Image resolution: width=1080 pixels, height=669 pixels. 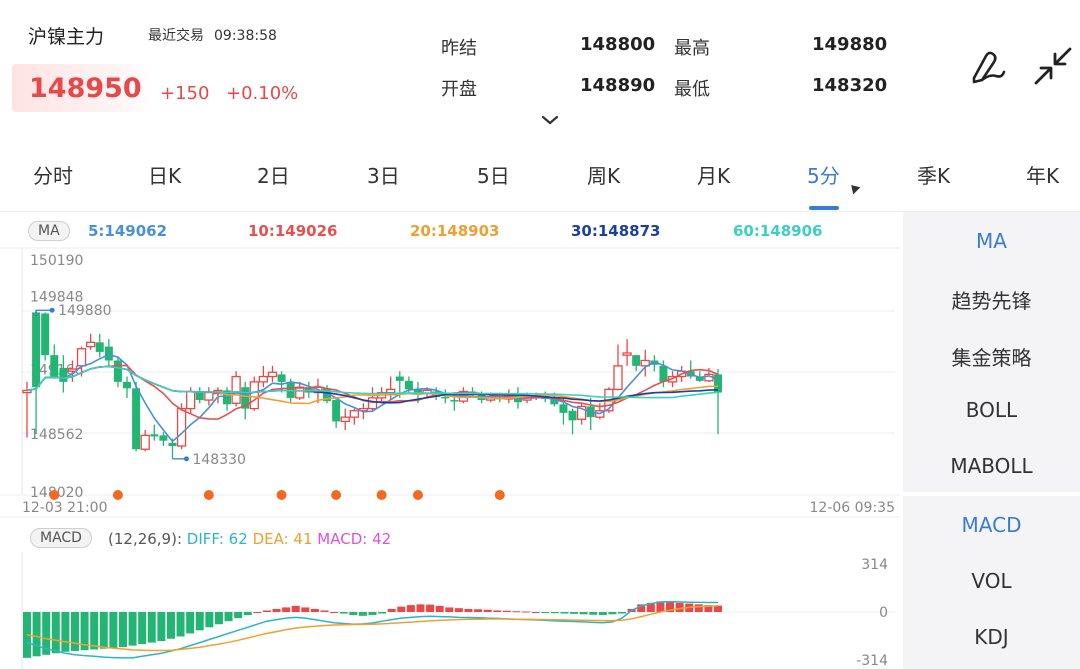 I want to click on main-indicator-panel: MA 趋势先锋 集金策略 BOLL MABOLL, so click(x=991, y=352).